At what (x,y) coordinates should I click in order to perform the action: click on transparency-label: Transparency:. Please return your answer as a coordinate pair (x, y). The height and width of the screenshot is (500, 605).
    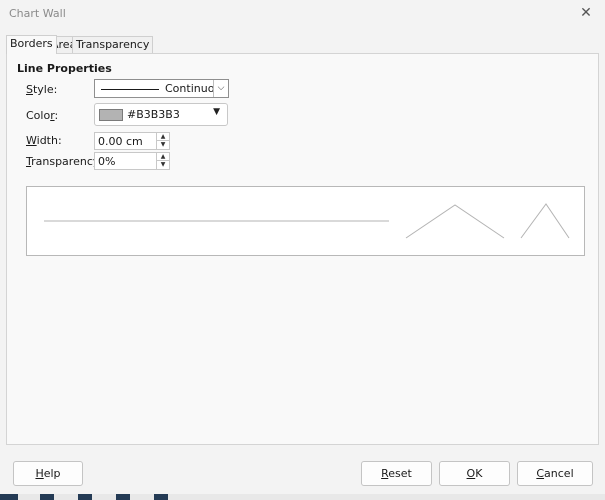
    Looking at the image, I should click on (64, 161).